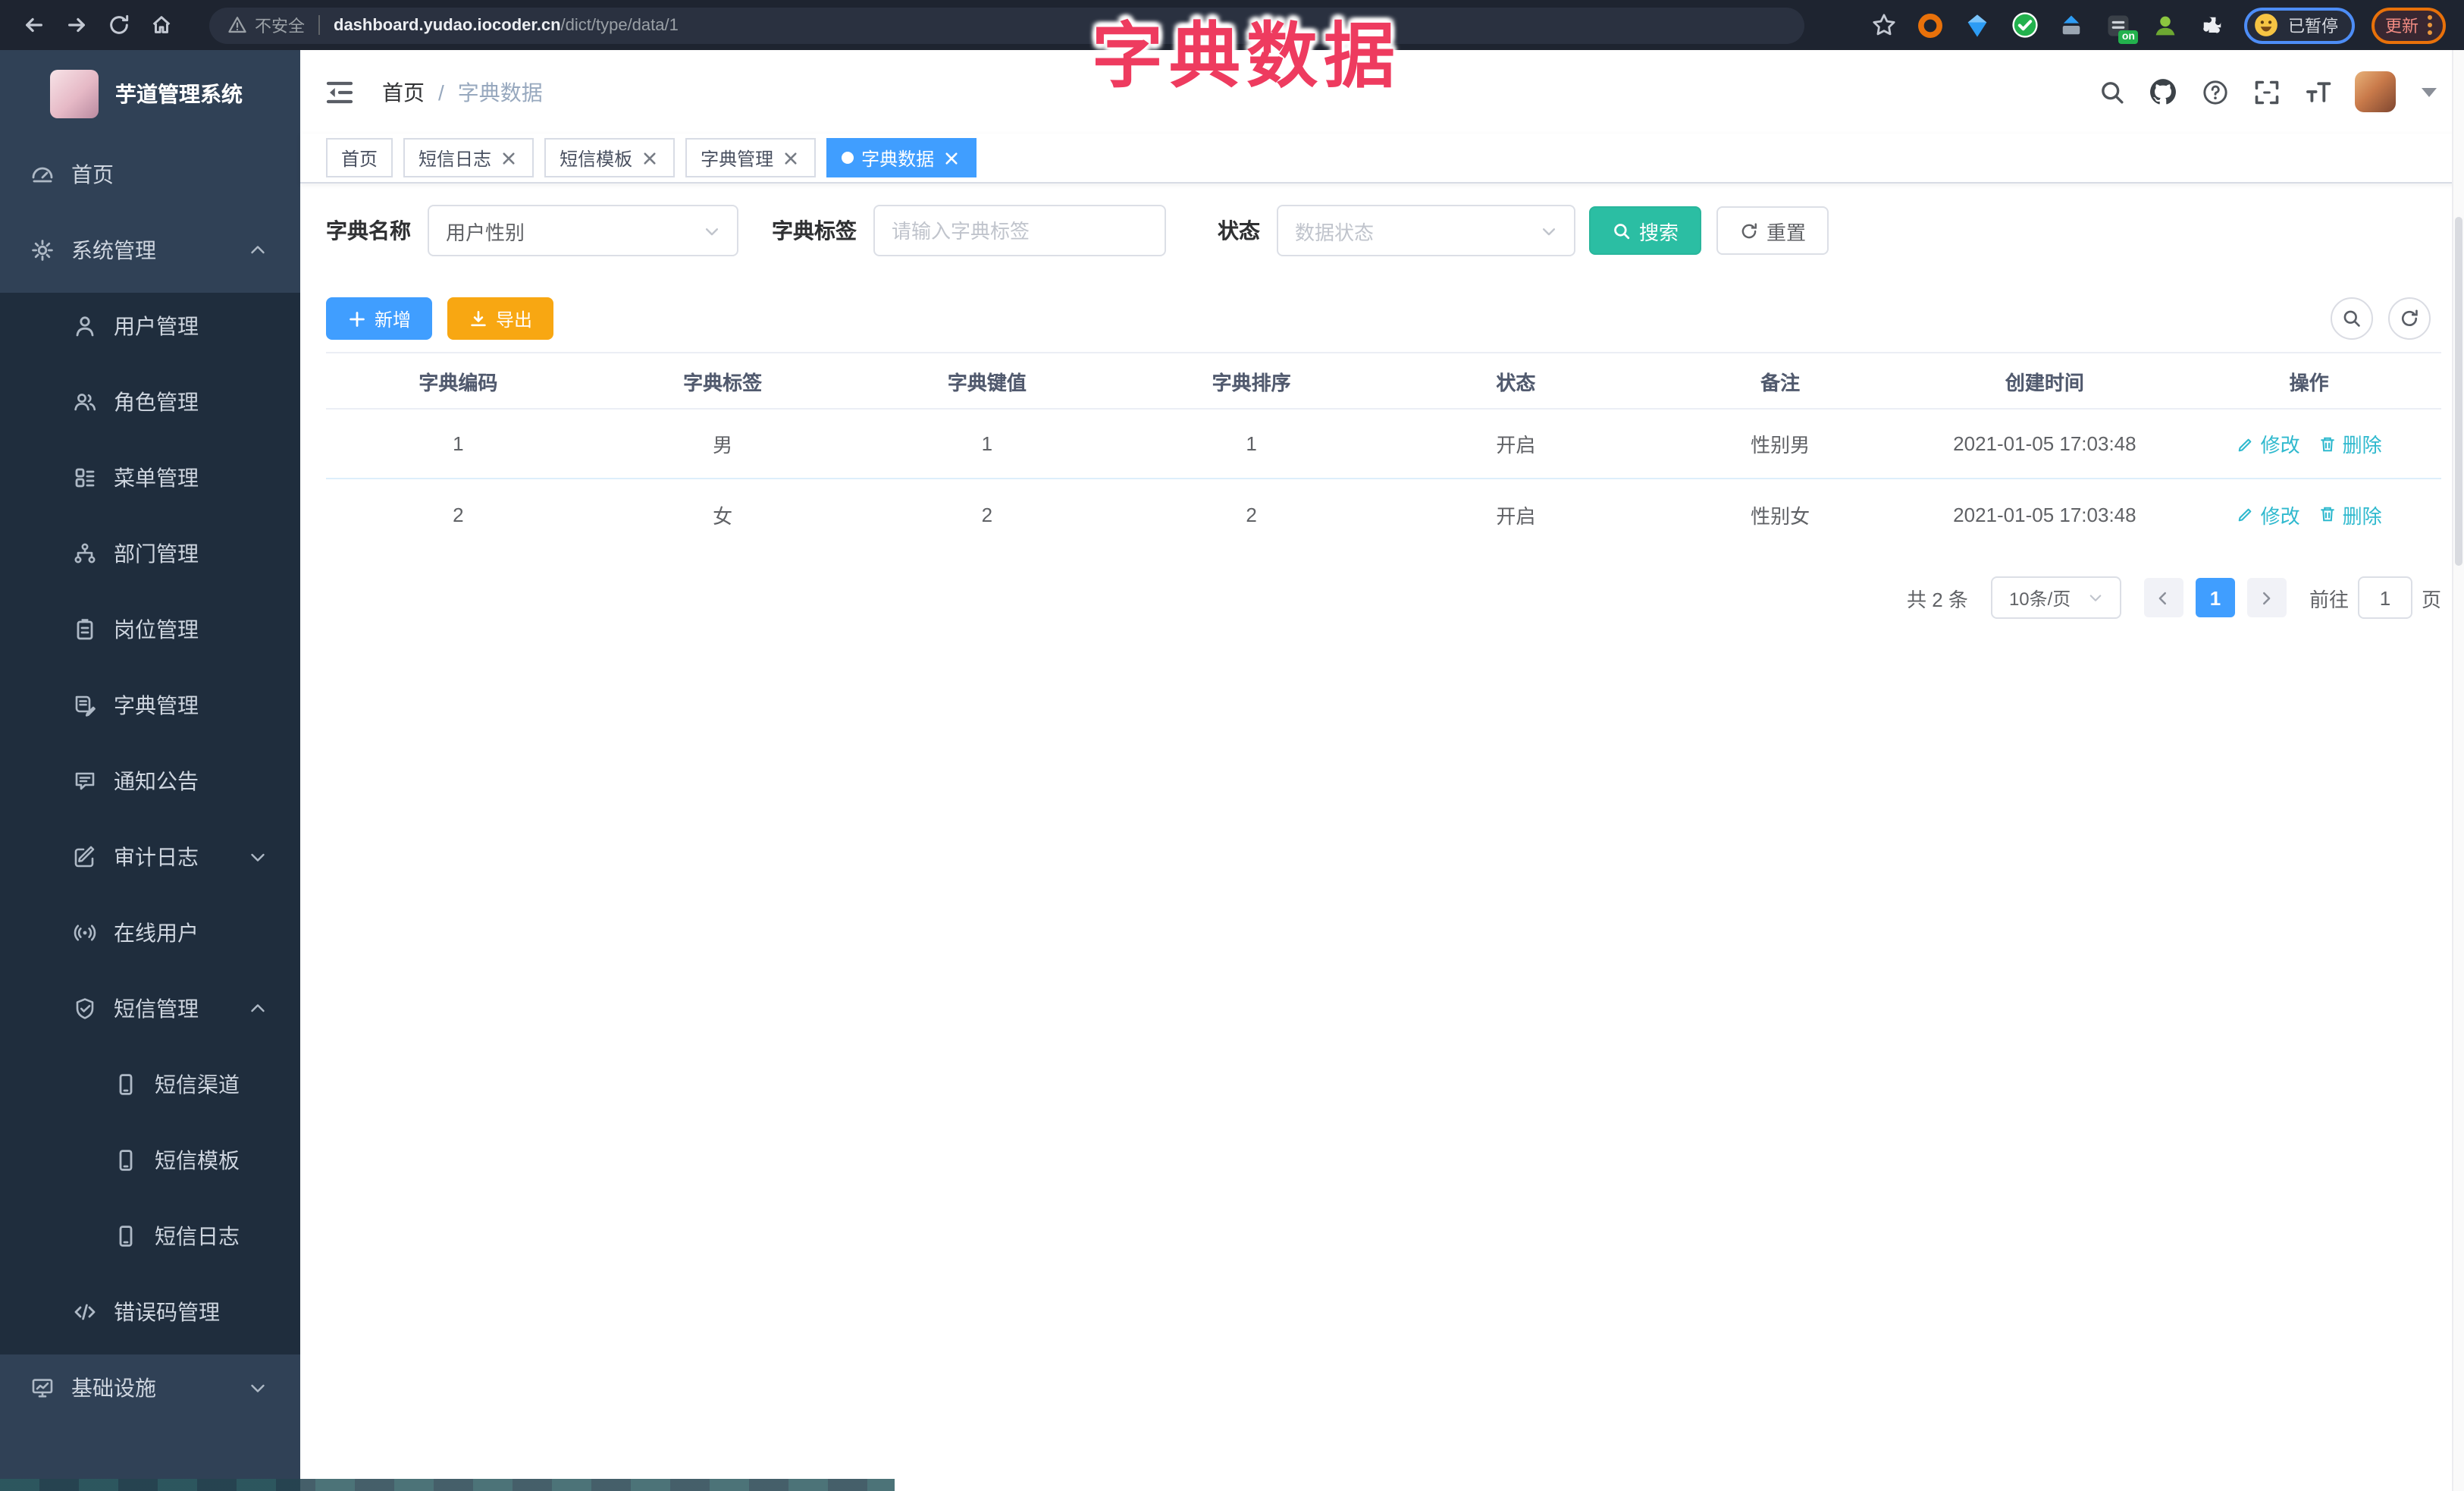  I want to click on sidebar-item-sms-mgmt: 短信管理, so click(150, 1009).